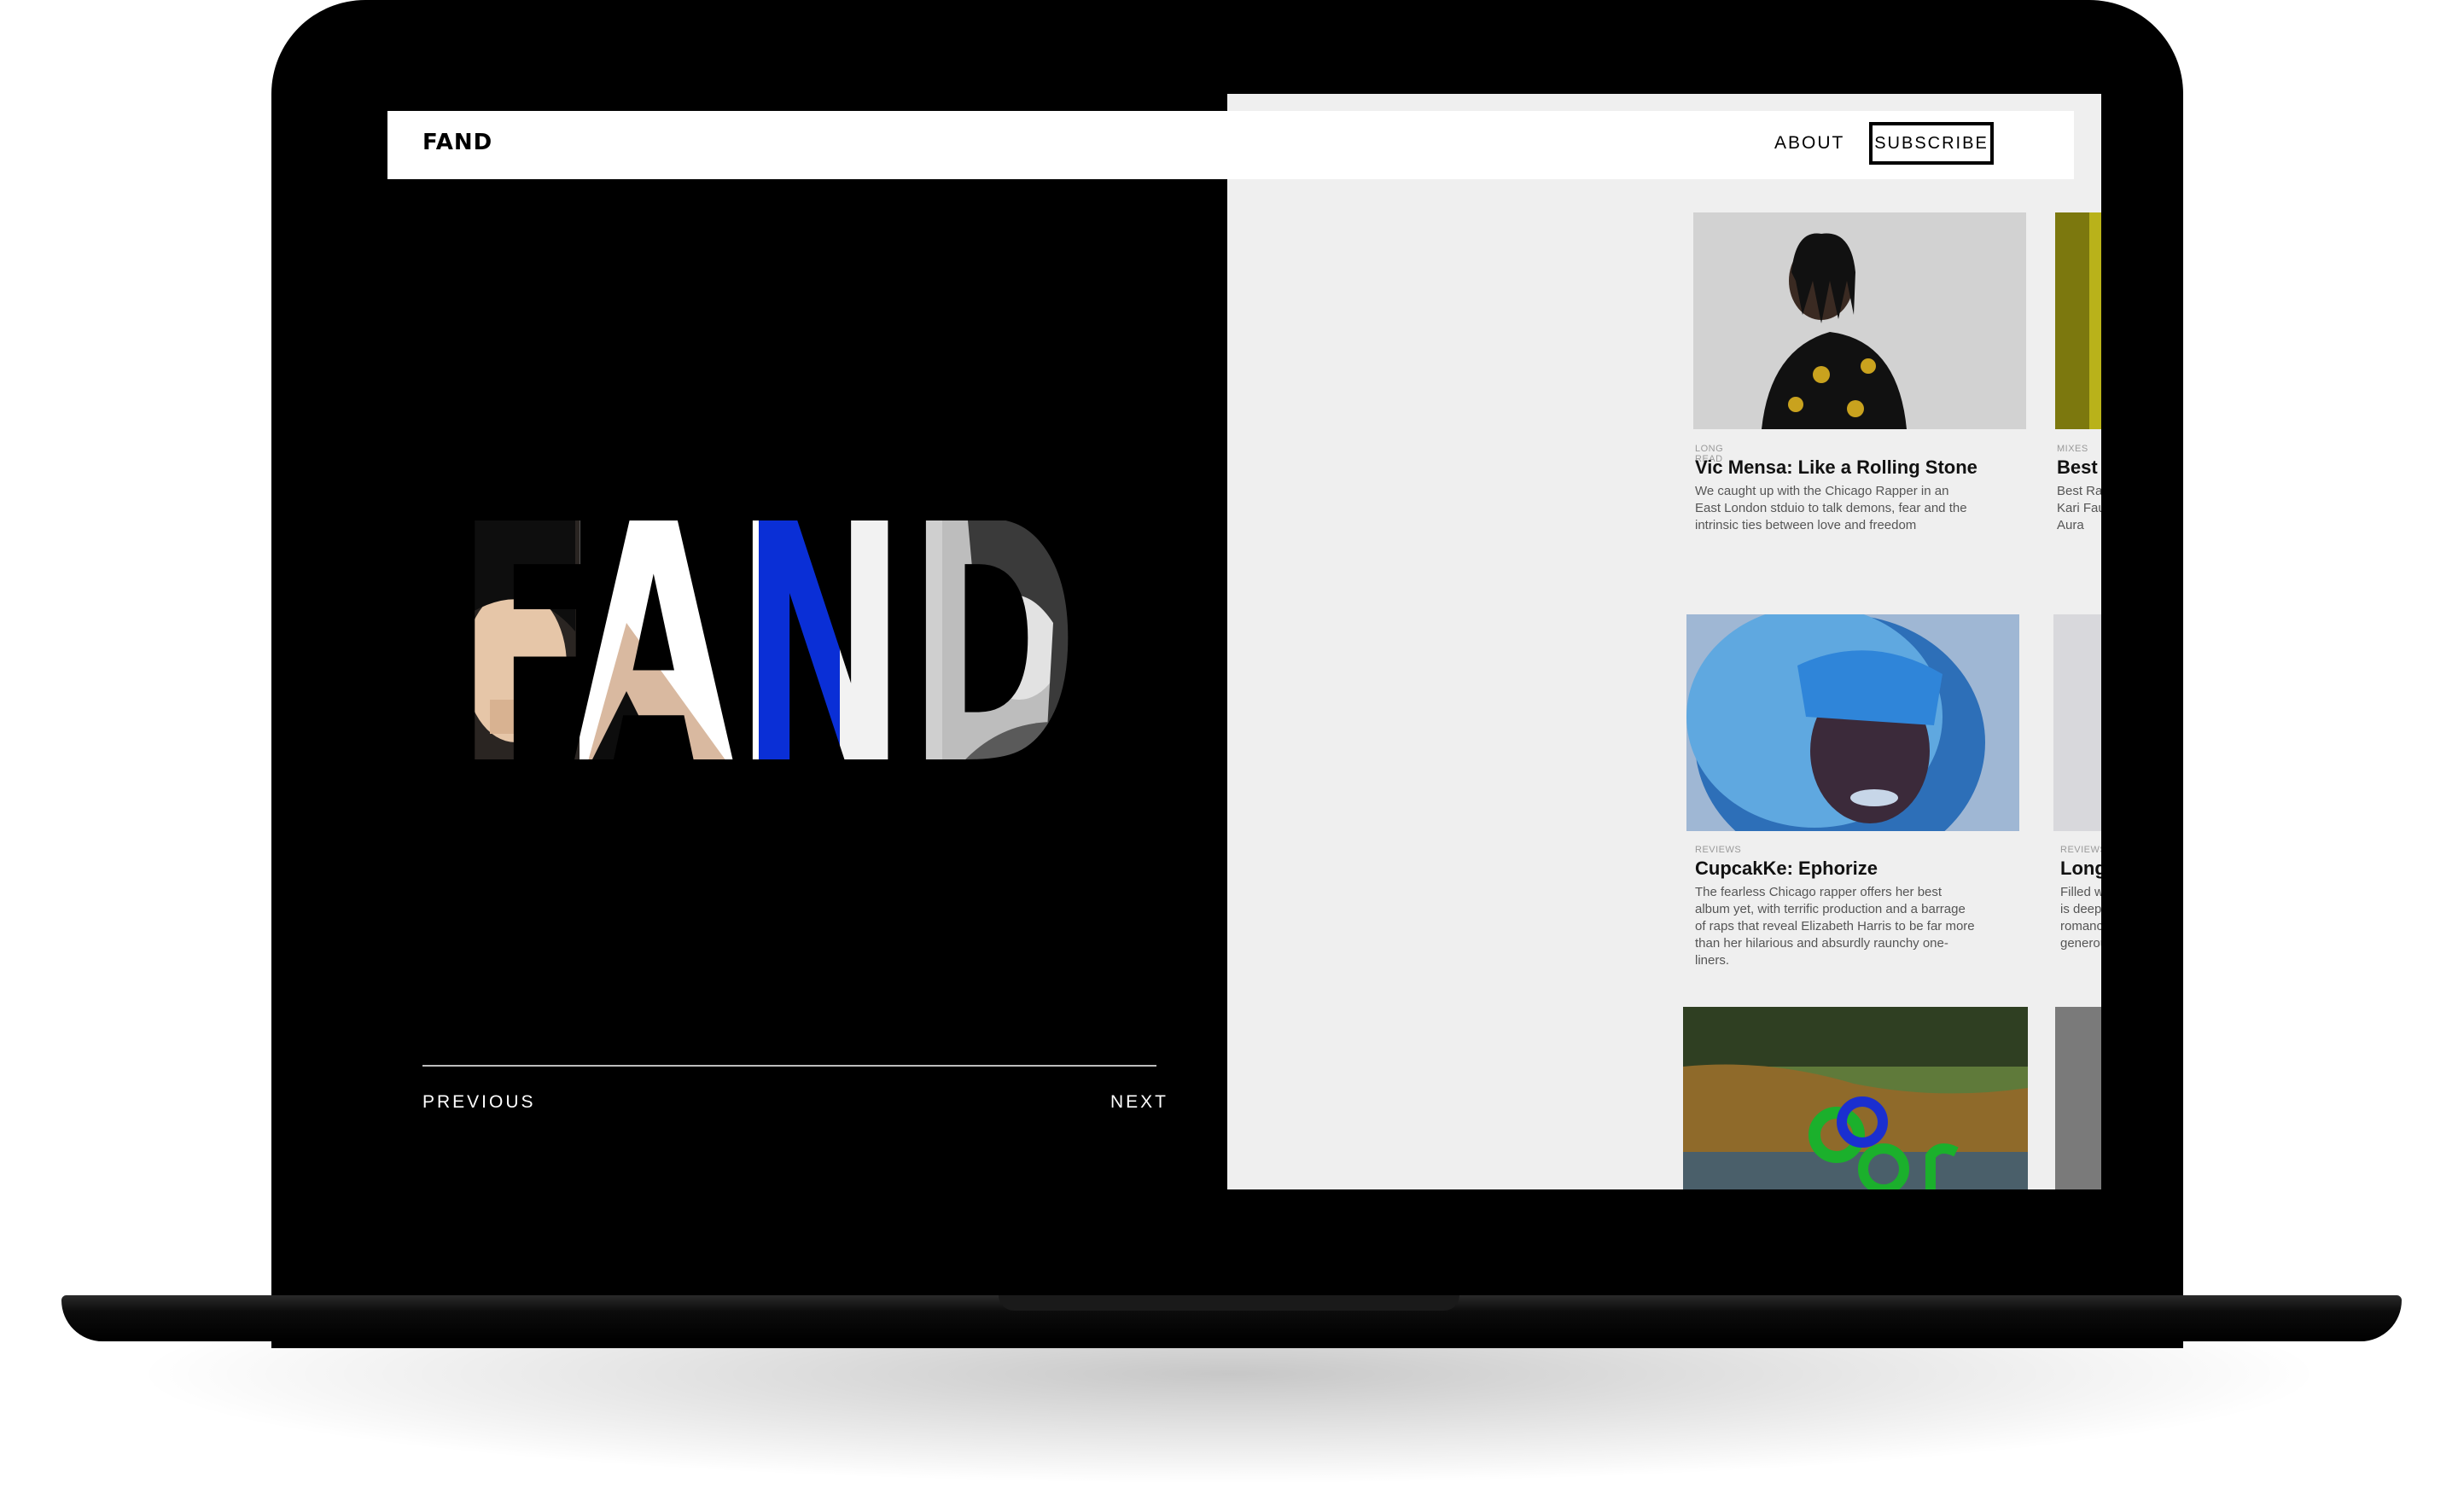 The height and width of the screenshot is (1512, 2458). Describe the element at coordinates (789, 1066) in the screenshot. I see `pager-divider` at that location.